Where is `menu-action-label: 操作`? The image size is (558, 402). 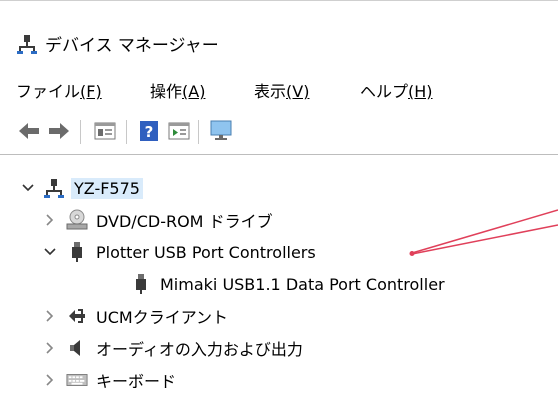 menu-action-label: 操作 is located at coordinates (166, 91).